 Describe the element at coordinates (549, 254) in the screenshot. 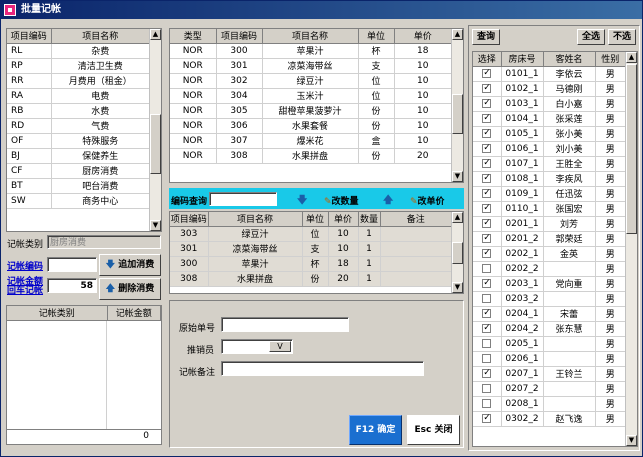

I see `room-row: 0202_1金英男` at that location.